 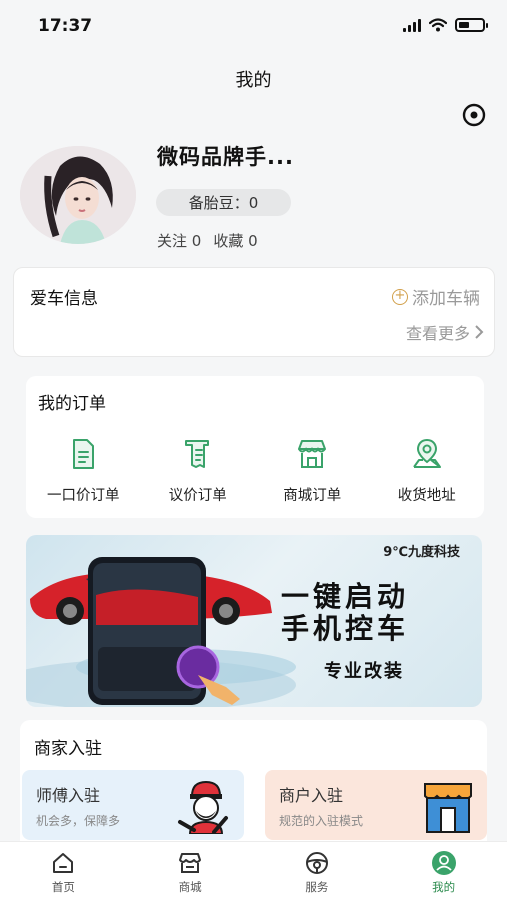 What do you see at coordinates (426, 453) in the screenshot?
I see `location-icon` at bounding box center [426, 453].